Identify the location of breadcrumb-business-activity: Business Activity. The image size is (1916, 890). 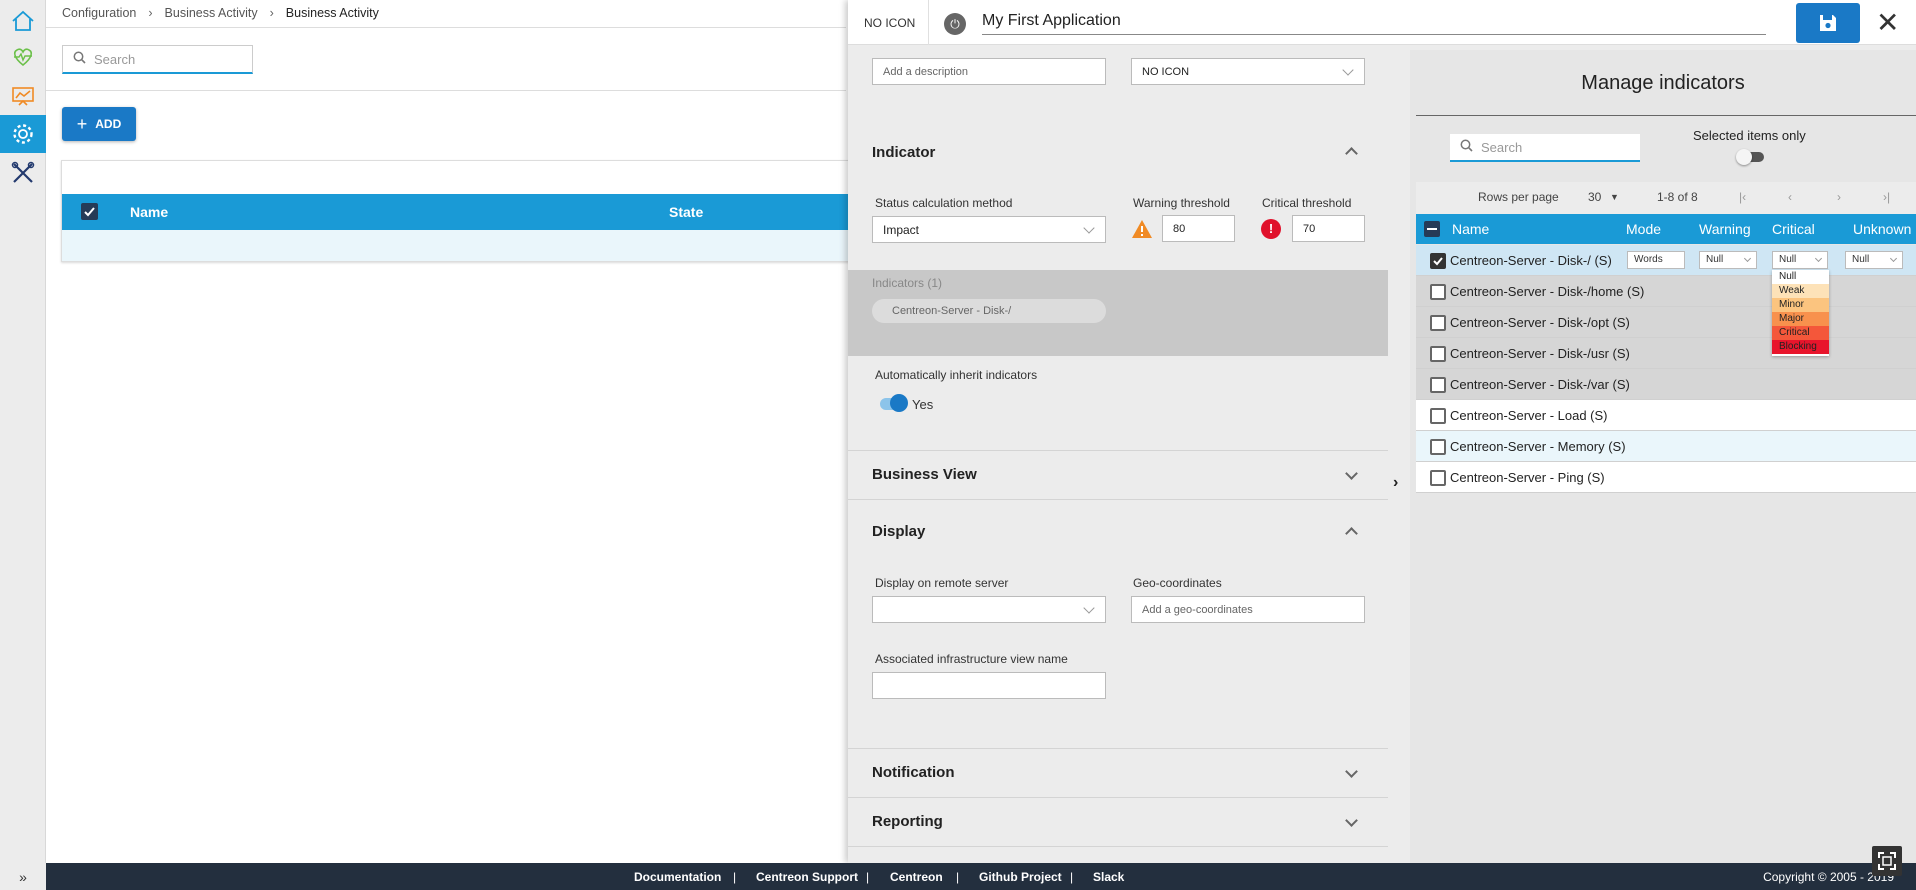
(211, 13).